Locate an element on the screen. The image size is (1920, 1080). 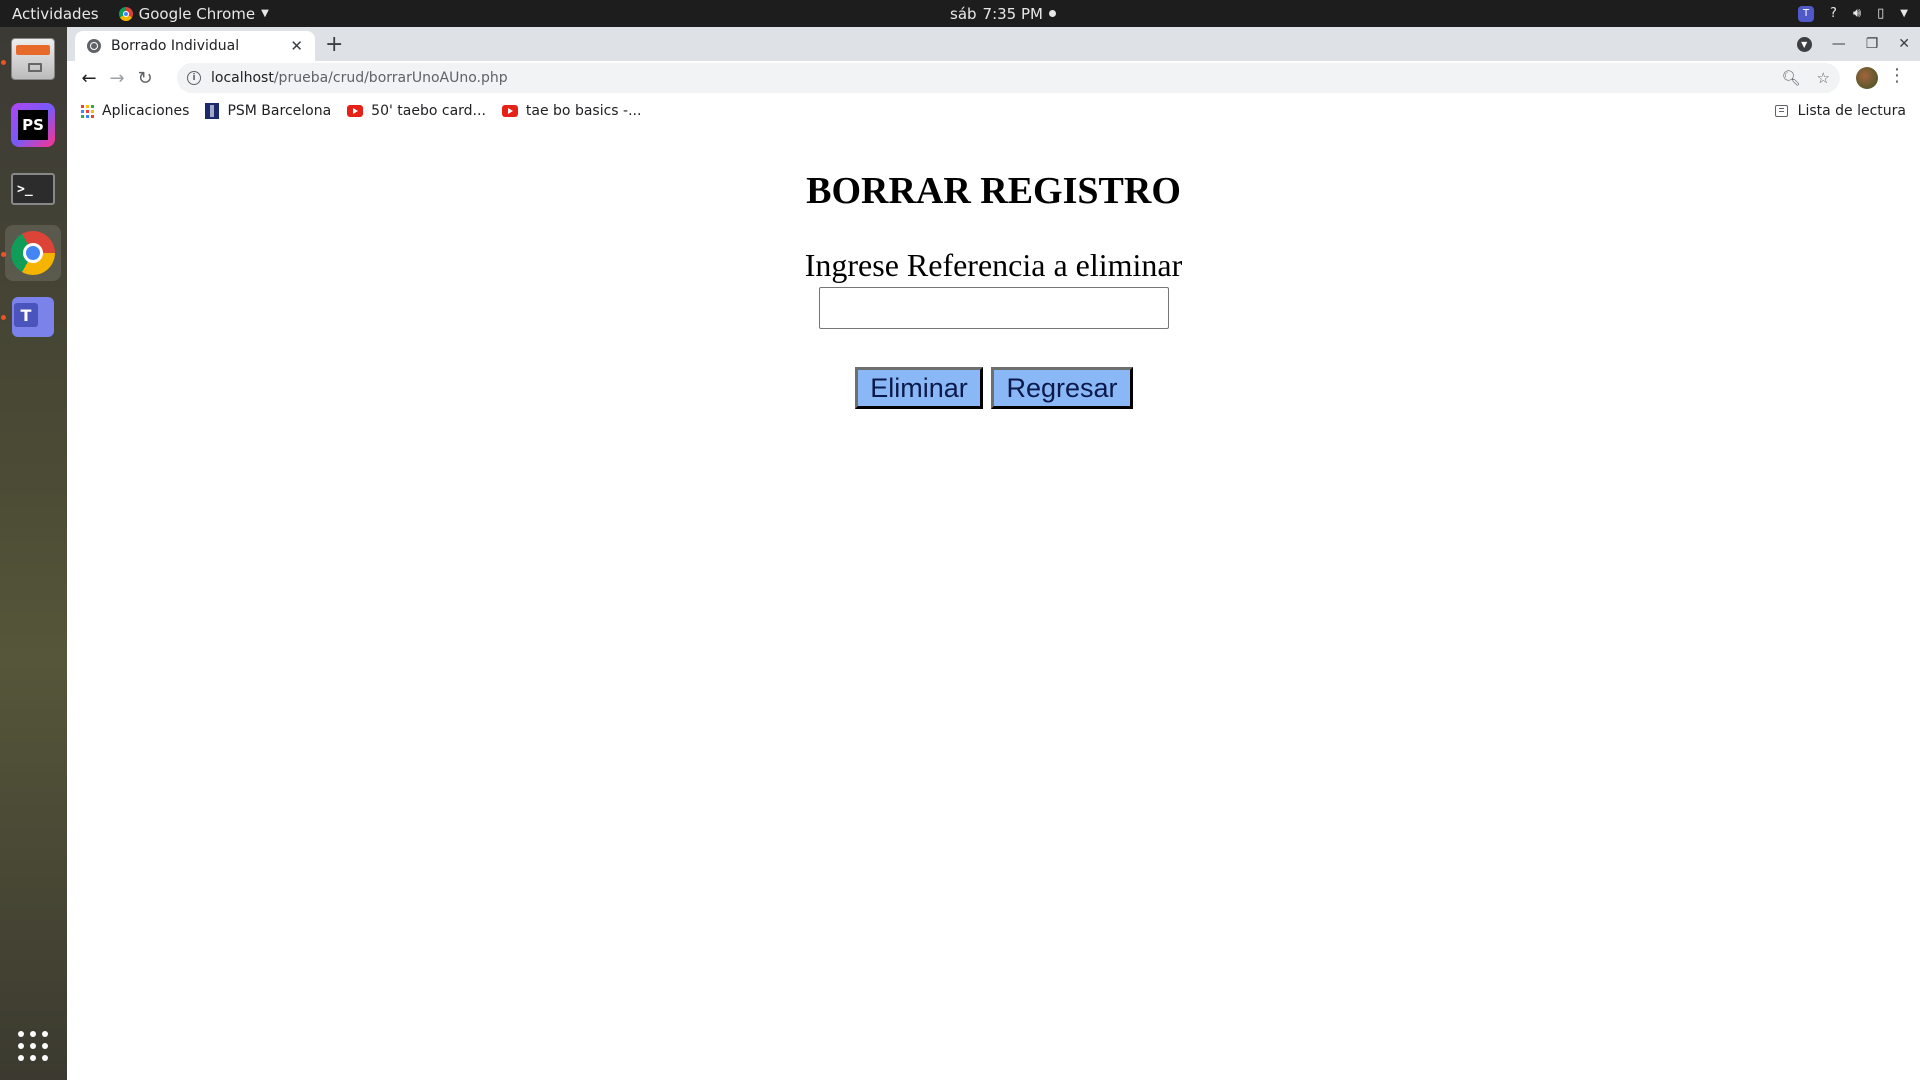
tab-borrado-individual: Borrado Individual ✕ is located at coordinates (195, 46).